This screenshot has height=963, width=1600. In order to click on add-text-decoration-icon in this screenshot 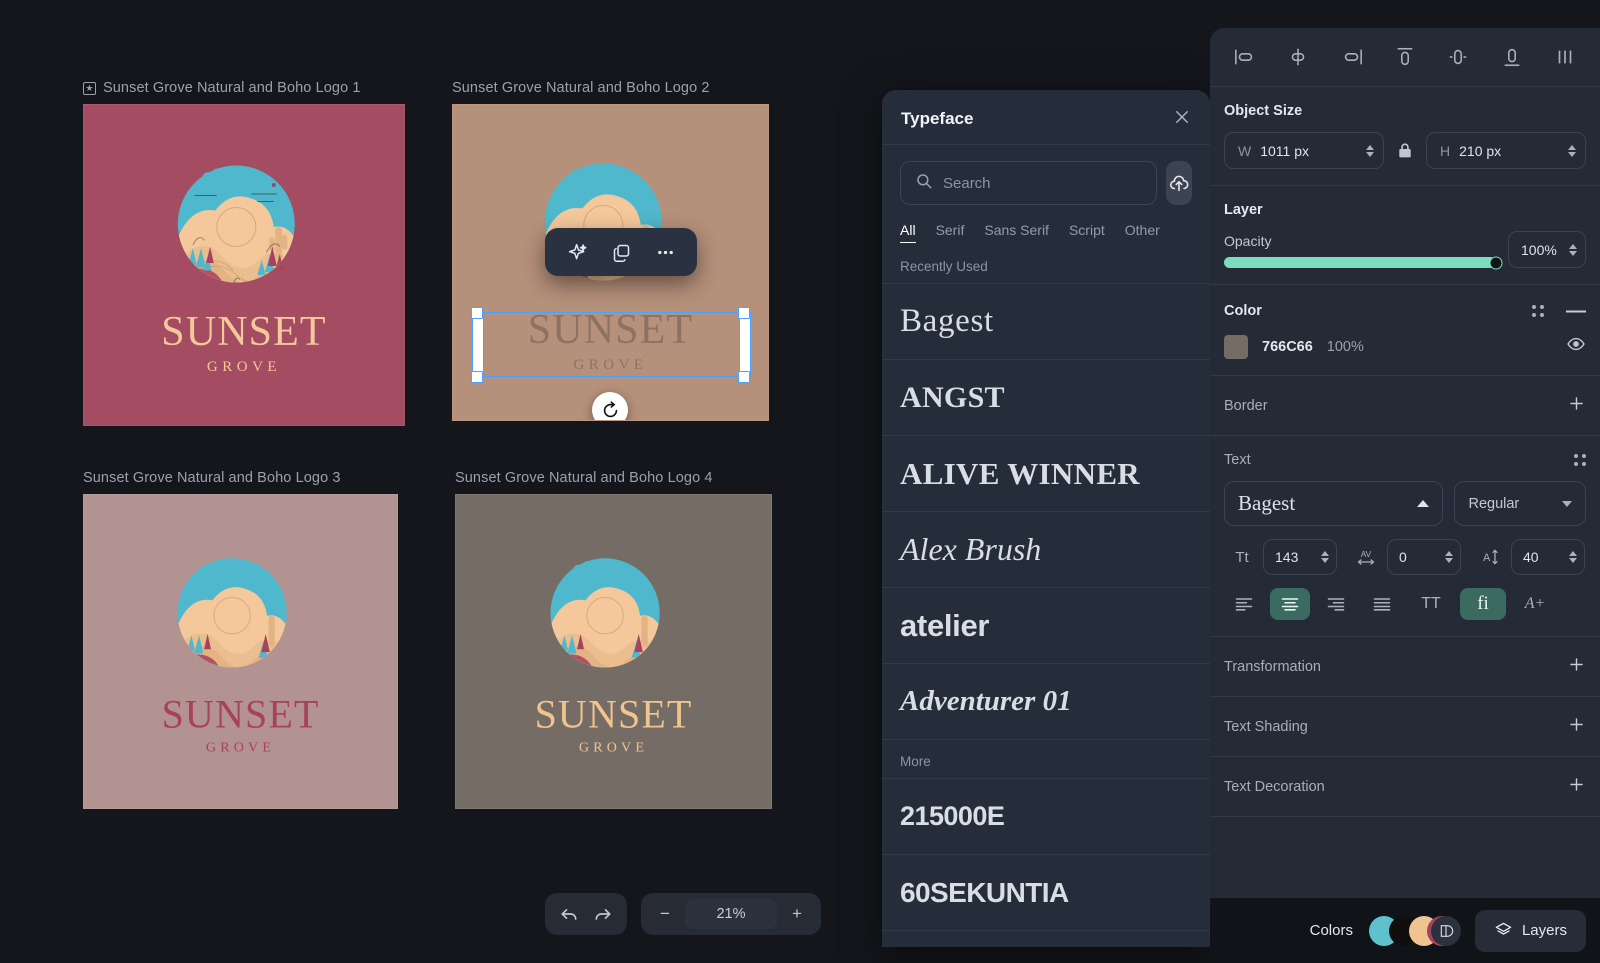, I will do `click(1576, 786)`.